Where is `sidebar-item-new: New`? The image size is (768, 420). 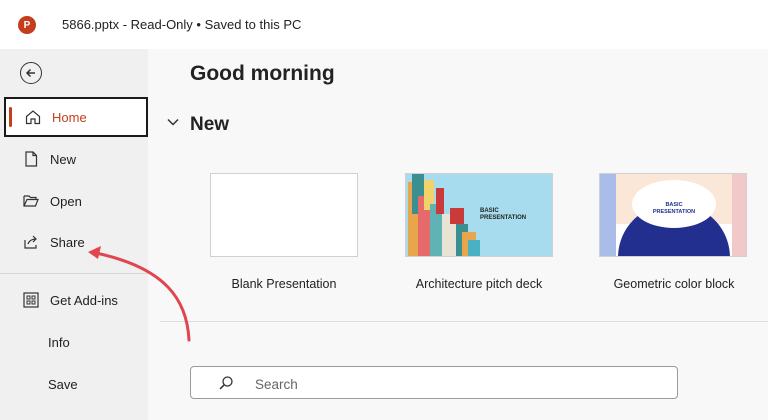
sidebar-item-new: New is located at coordinates (76, 159).